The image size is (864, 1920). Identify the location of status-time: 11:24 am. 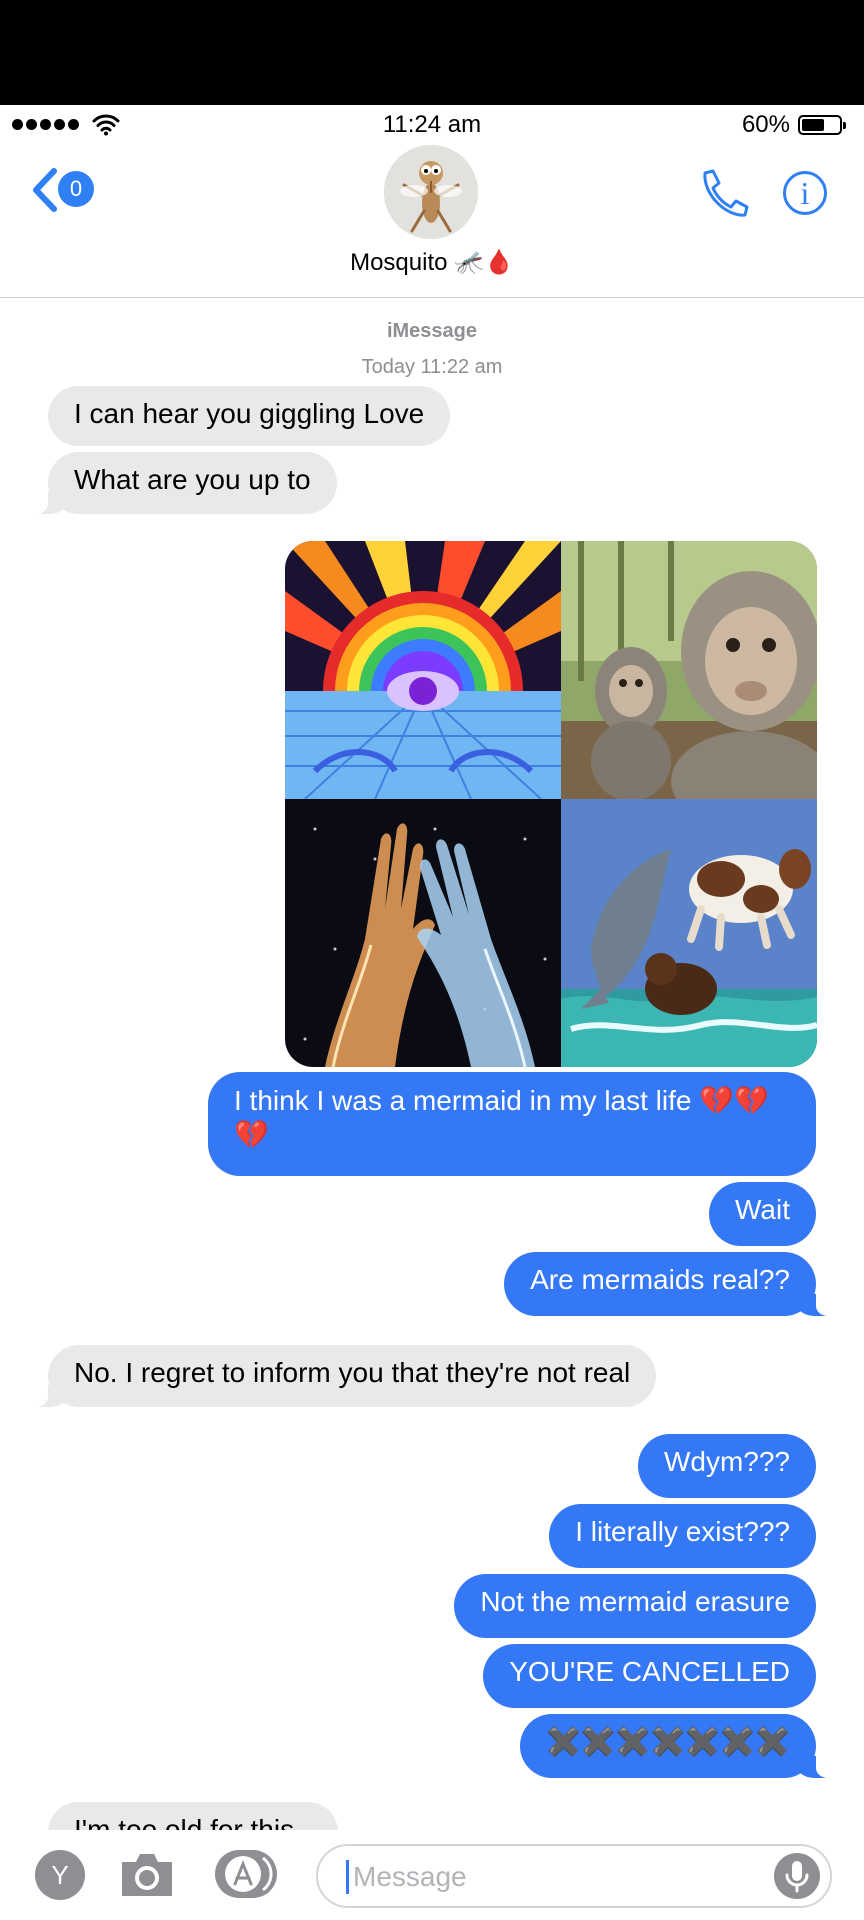
(432, 124).